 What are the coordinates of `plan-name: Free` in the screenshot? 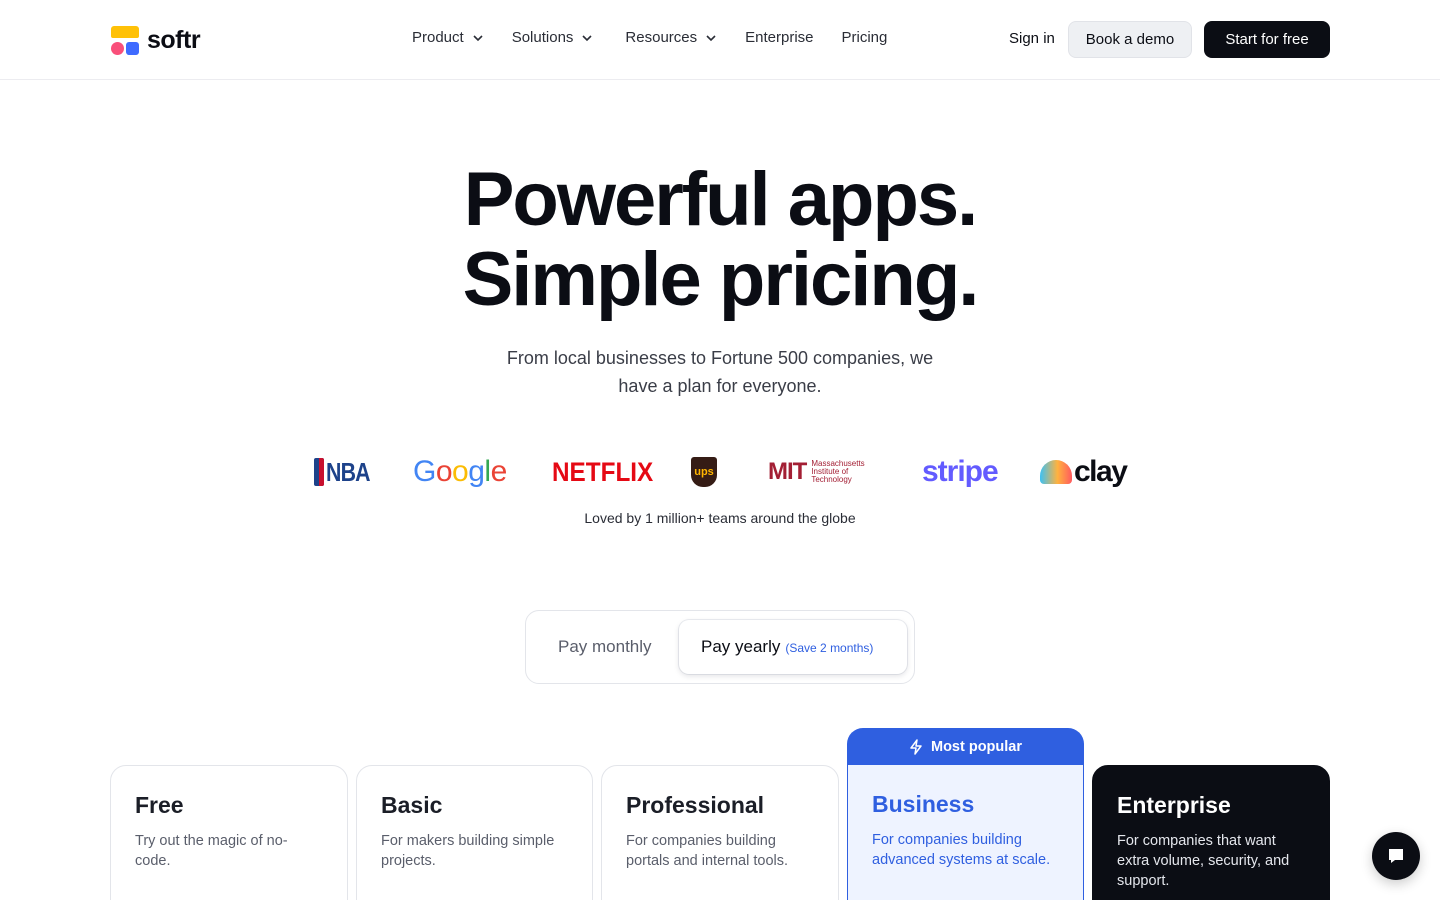 It's located at (159, 805).